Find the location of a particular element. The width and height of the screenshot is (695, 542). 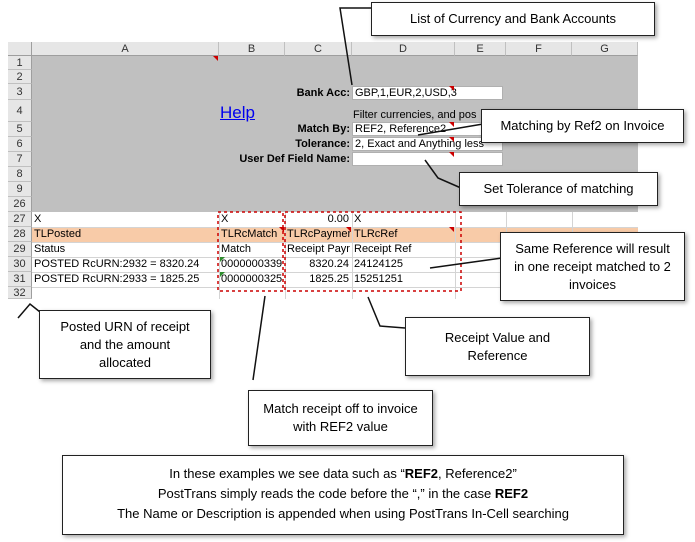

cell-d31: 15251251 is located at coordinates (403, 279).